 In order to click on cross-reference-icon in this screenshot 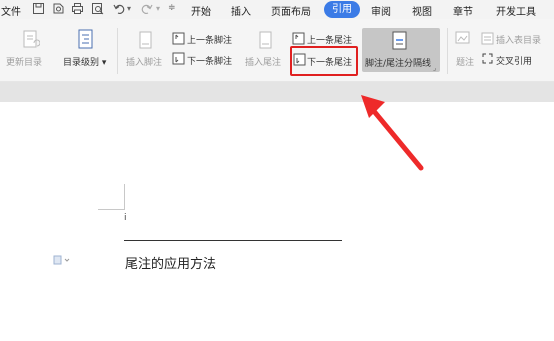, I will do `click(487, 58)`.